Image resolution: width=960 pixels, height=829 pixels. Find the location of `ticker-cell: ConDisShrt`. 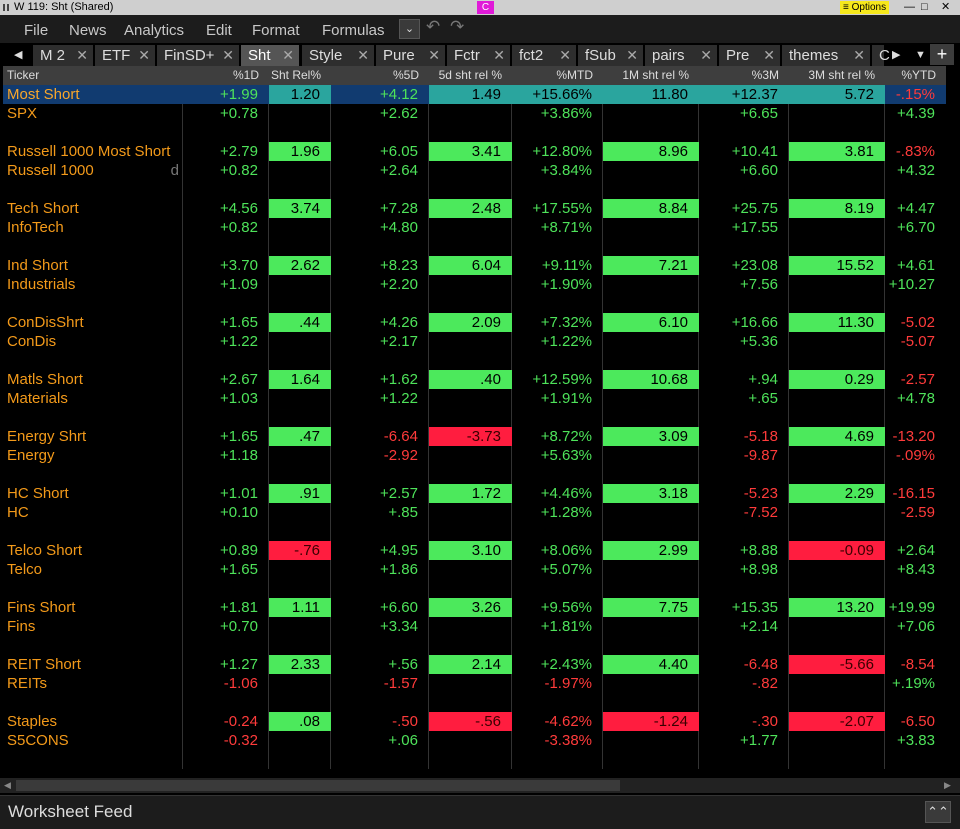

ticker-cell: ConDisShrt is located at coordinates (93, 322).